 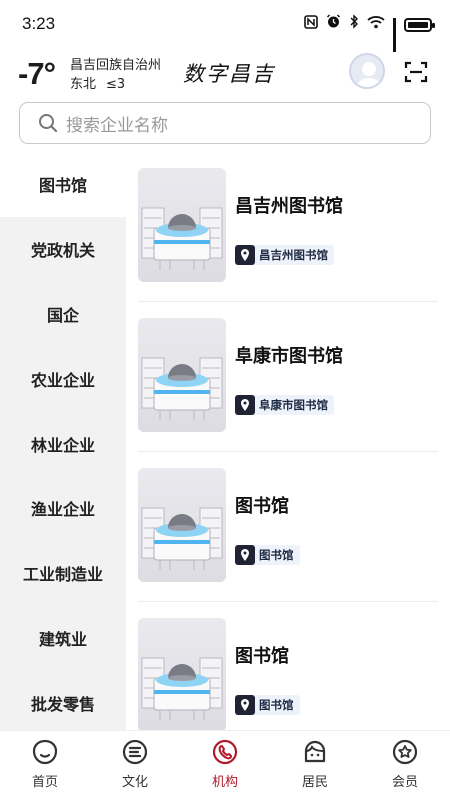 What do you see at coordinates (229, 74) in the screenshot?
I see `brand-logo: 数字昌吉` at bounding box center [229, 74].